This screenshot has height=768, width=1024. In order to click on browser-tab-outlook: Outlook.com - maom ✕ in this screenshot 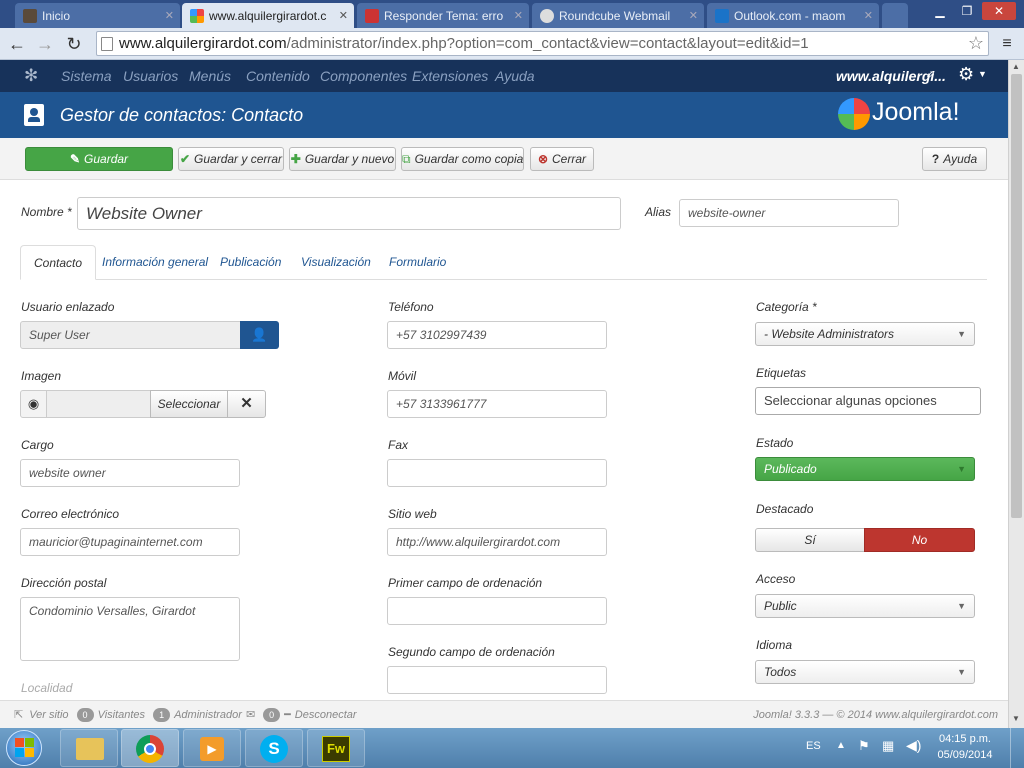, I will do `click(793, 15)`.